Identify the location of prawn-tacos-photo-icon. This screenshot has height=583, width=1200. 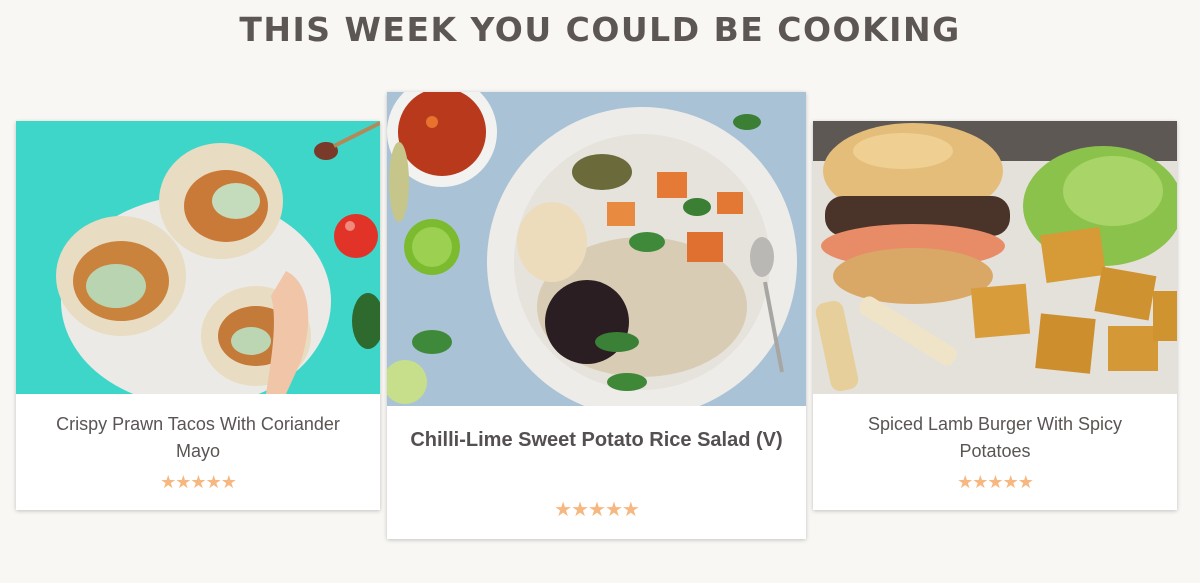
(198, 257).